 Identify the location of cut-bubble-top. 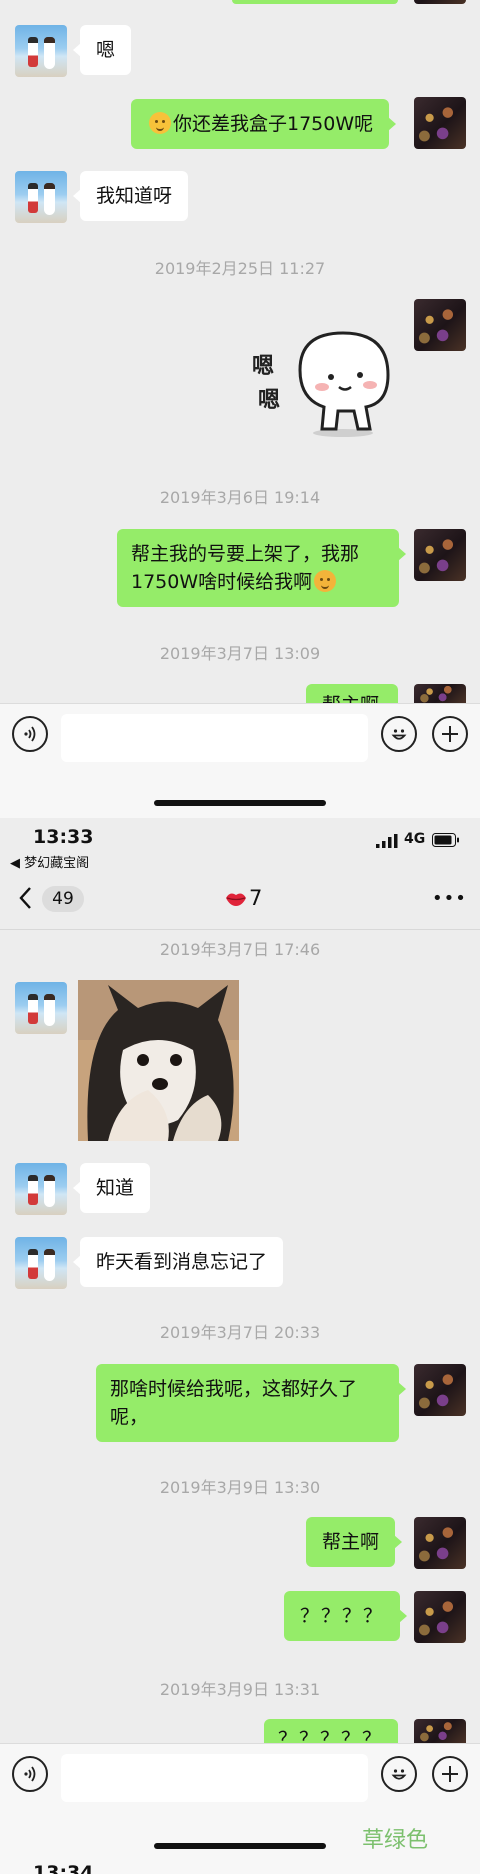
(315, 2).